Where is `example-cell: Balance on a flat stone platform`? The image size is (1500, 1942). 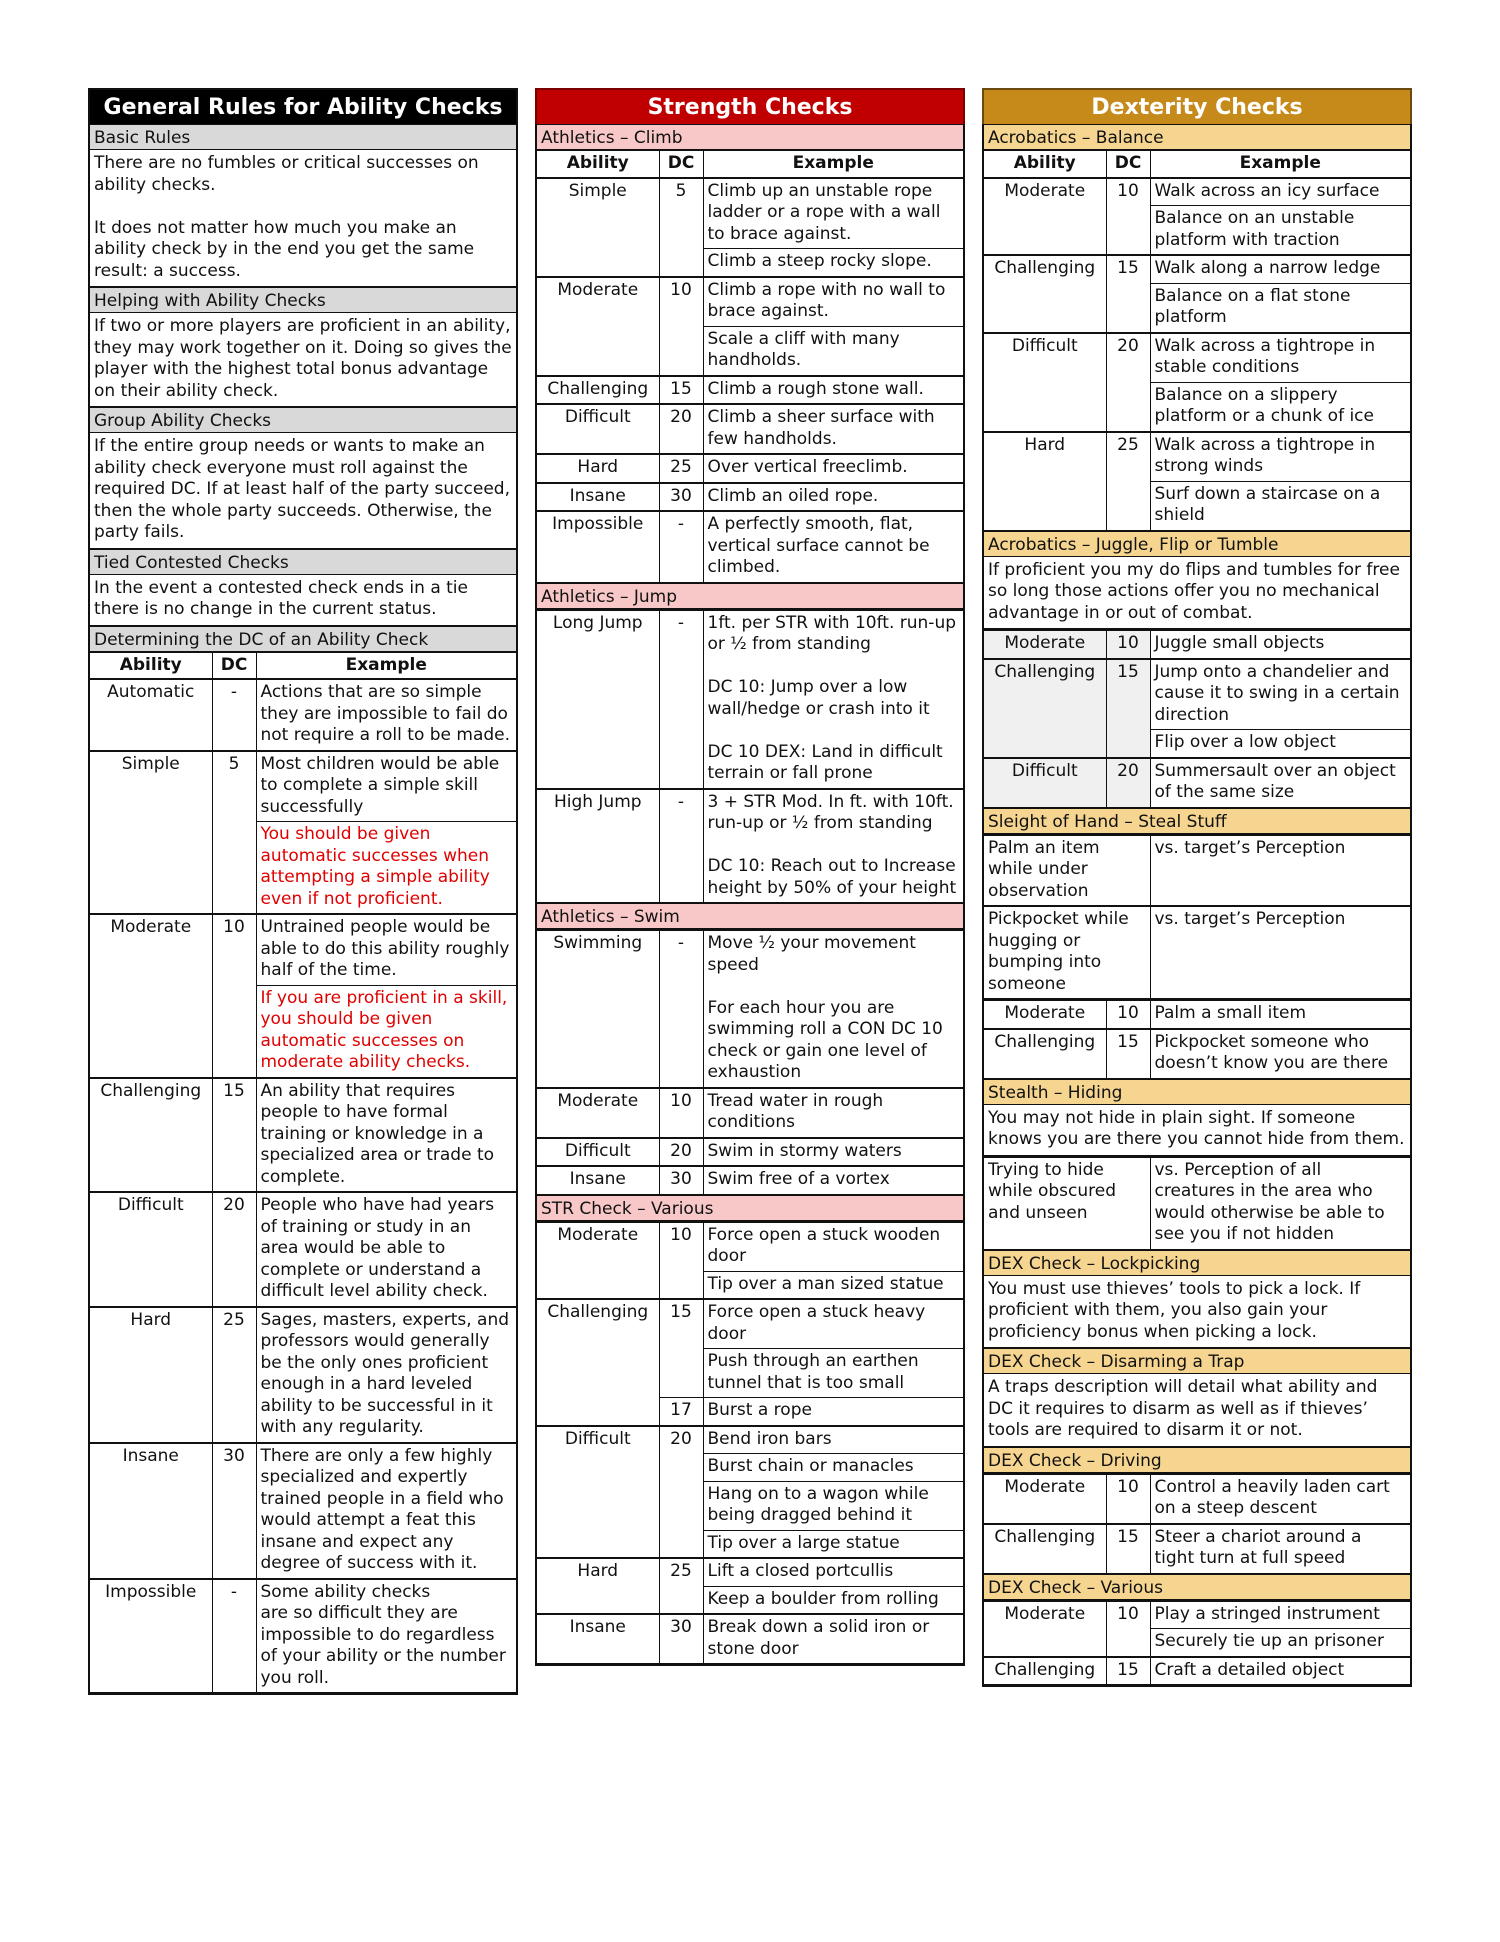 example-cell: Balance on a flat stone platform is located at coordinates (1280, 307).